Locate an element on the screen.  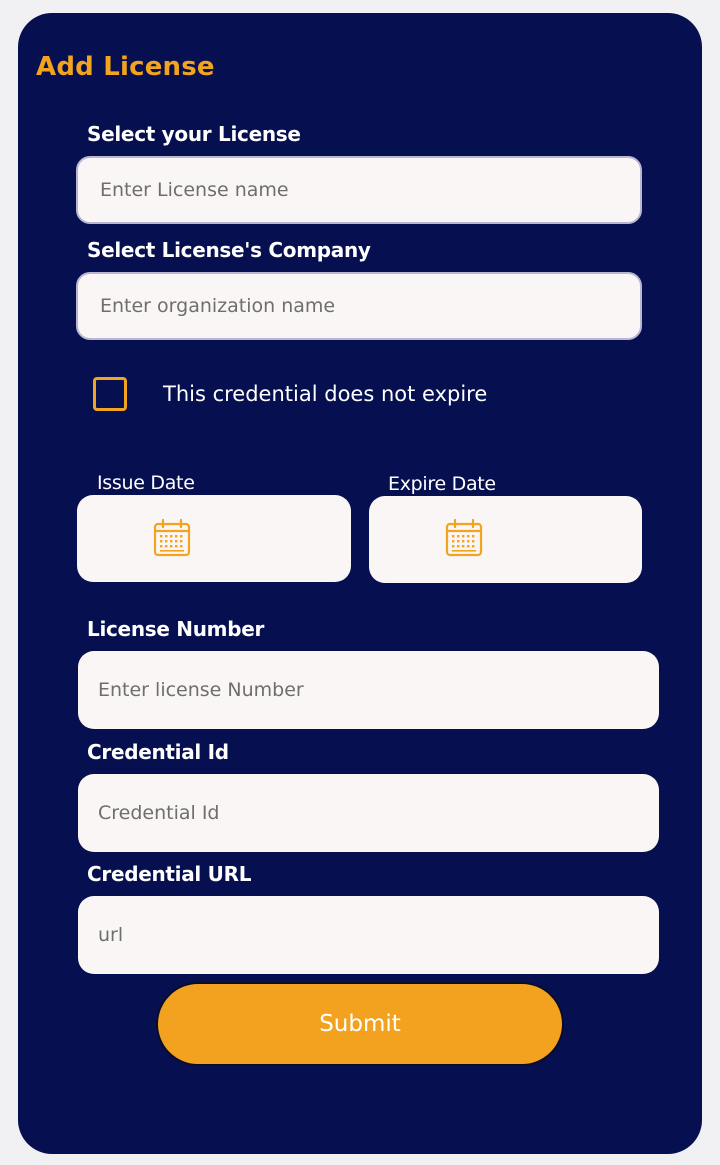
expire-date-picker is located at coordinates (505, 539).